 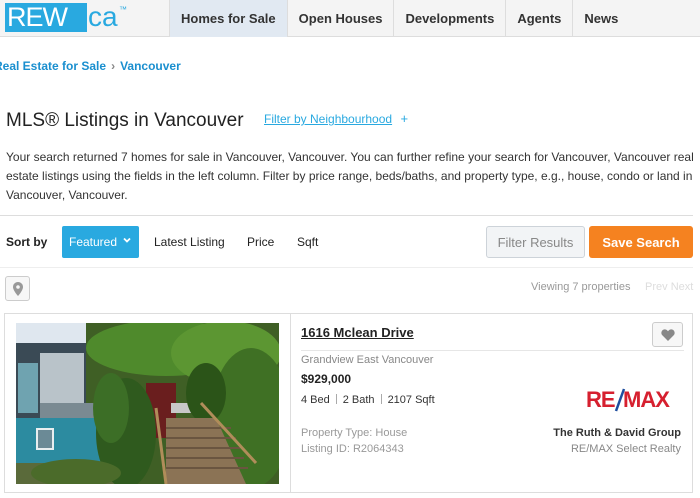 What do you see at coordinates (411, 400) in the screenshot?
I see `listing-sqft: 2107 Sqft` at bounding box center [411, 400].